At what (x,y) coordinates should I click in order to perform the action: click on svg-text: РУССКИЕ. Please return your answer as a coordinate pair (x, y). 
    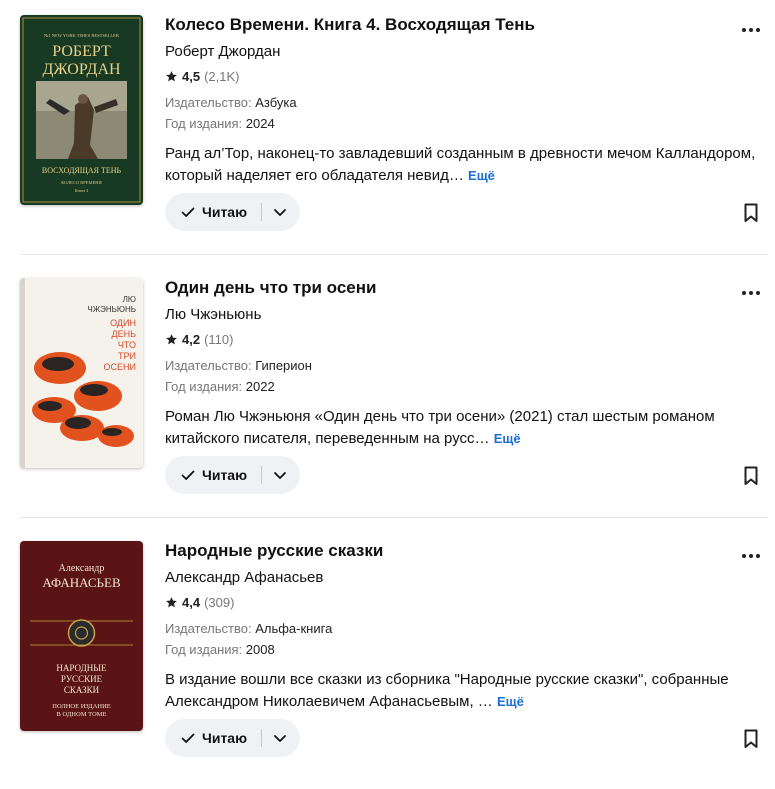
    Looking at the image, I should click on (82, 679).